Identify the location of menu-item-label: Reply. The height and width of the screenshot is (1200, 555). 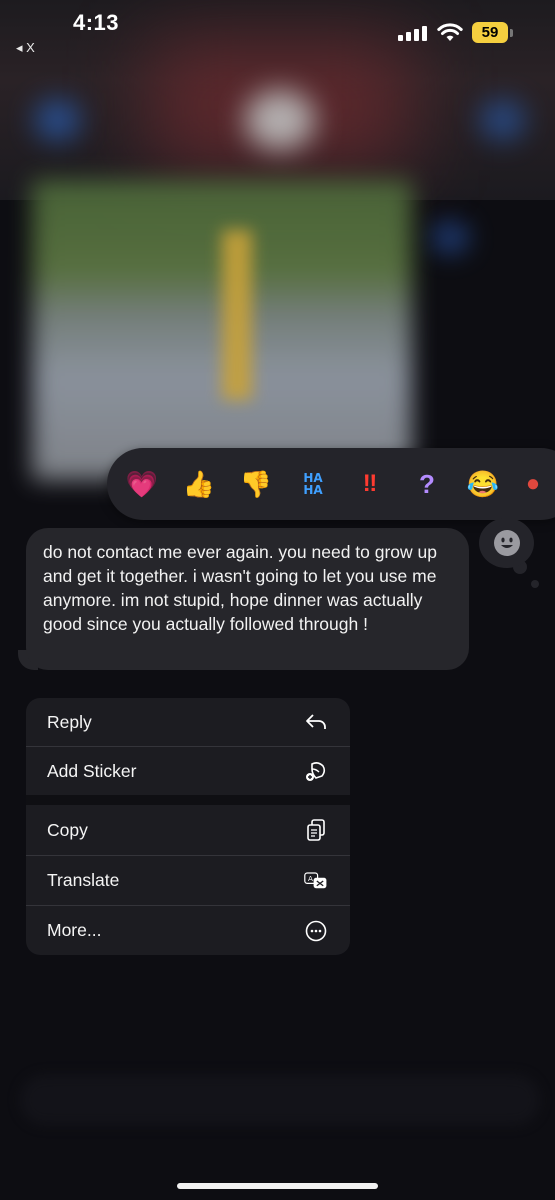
(69, 721).